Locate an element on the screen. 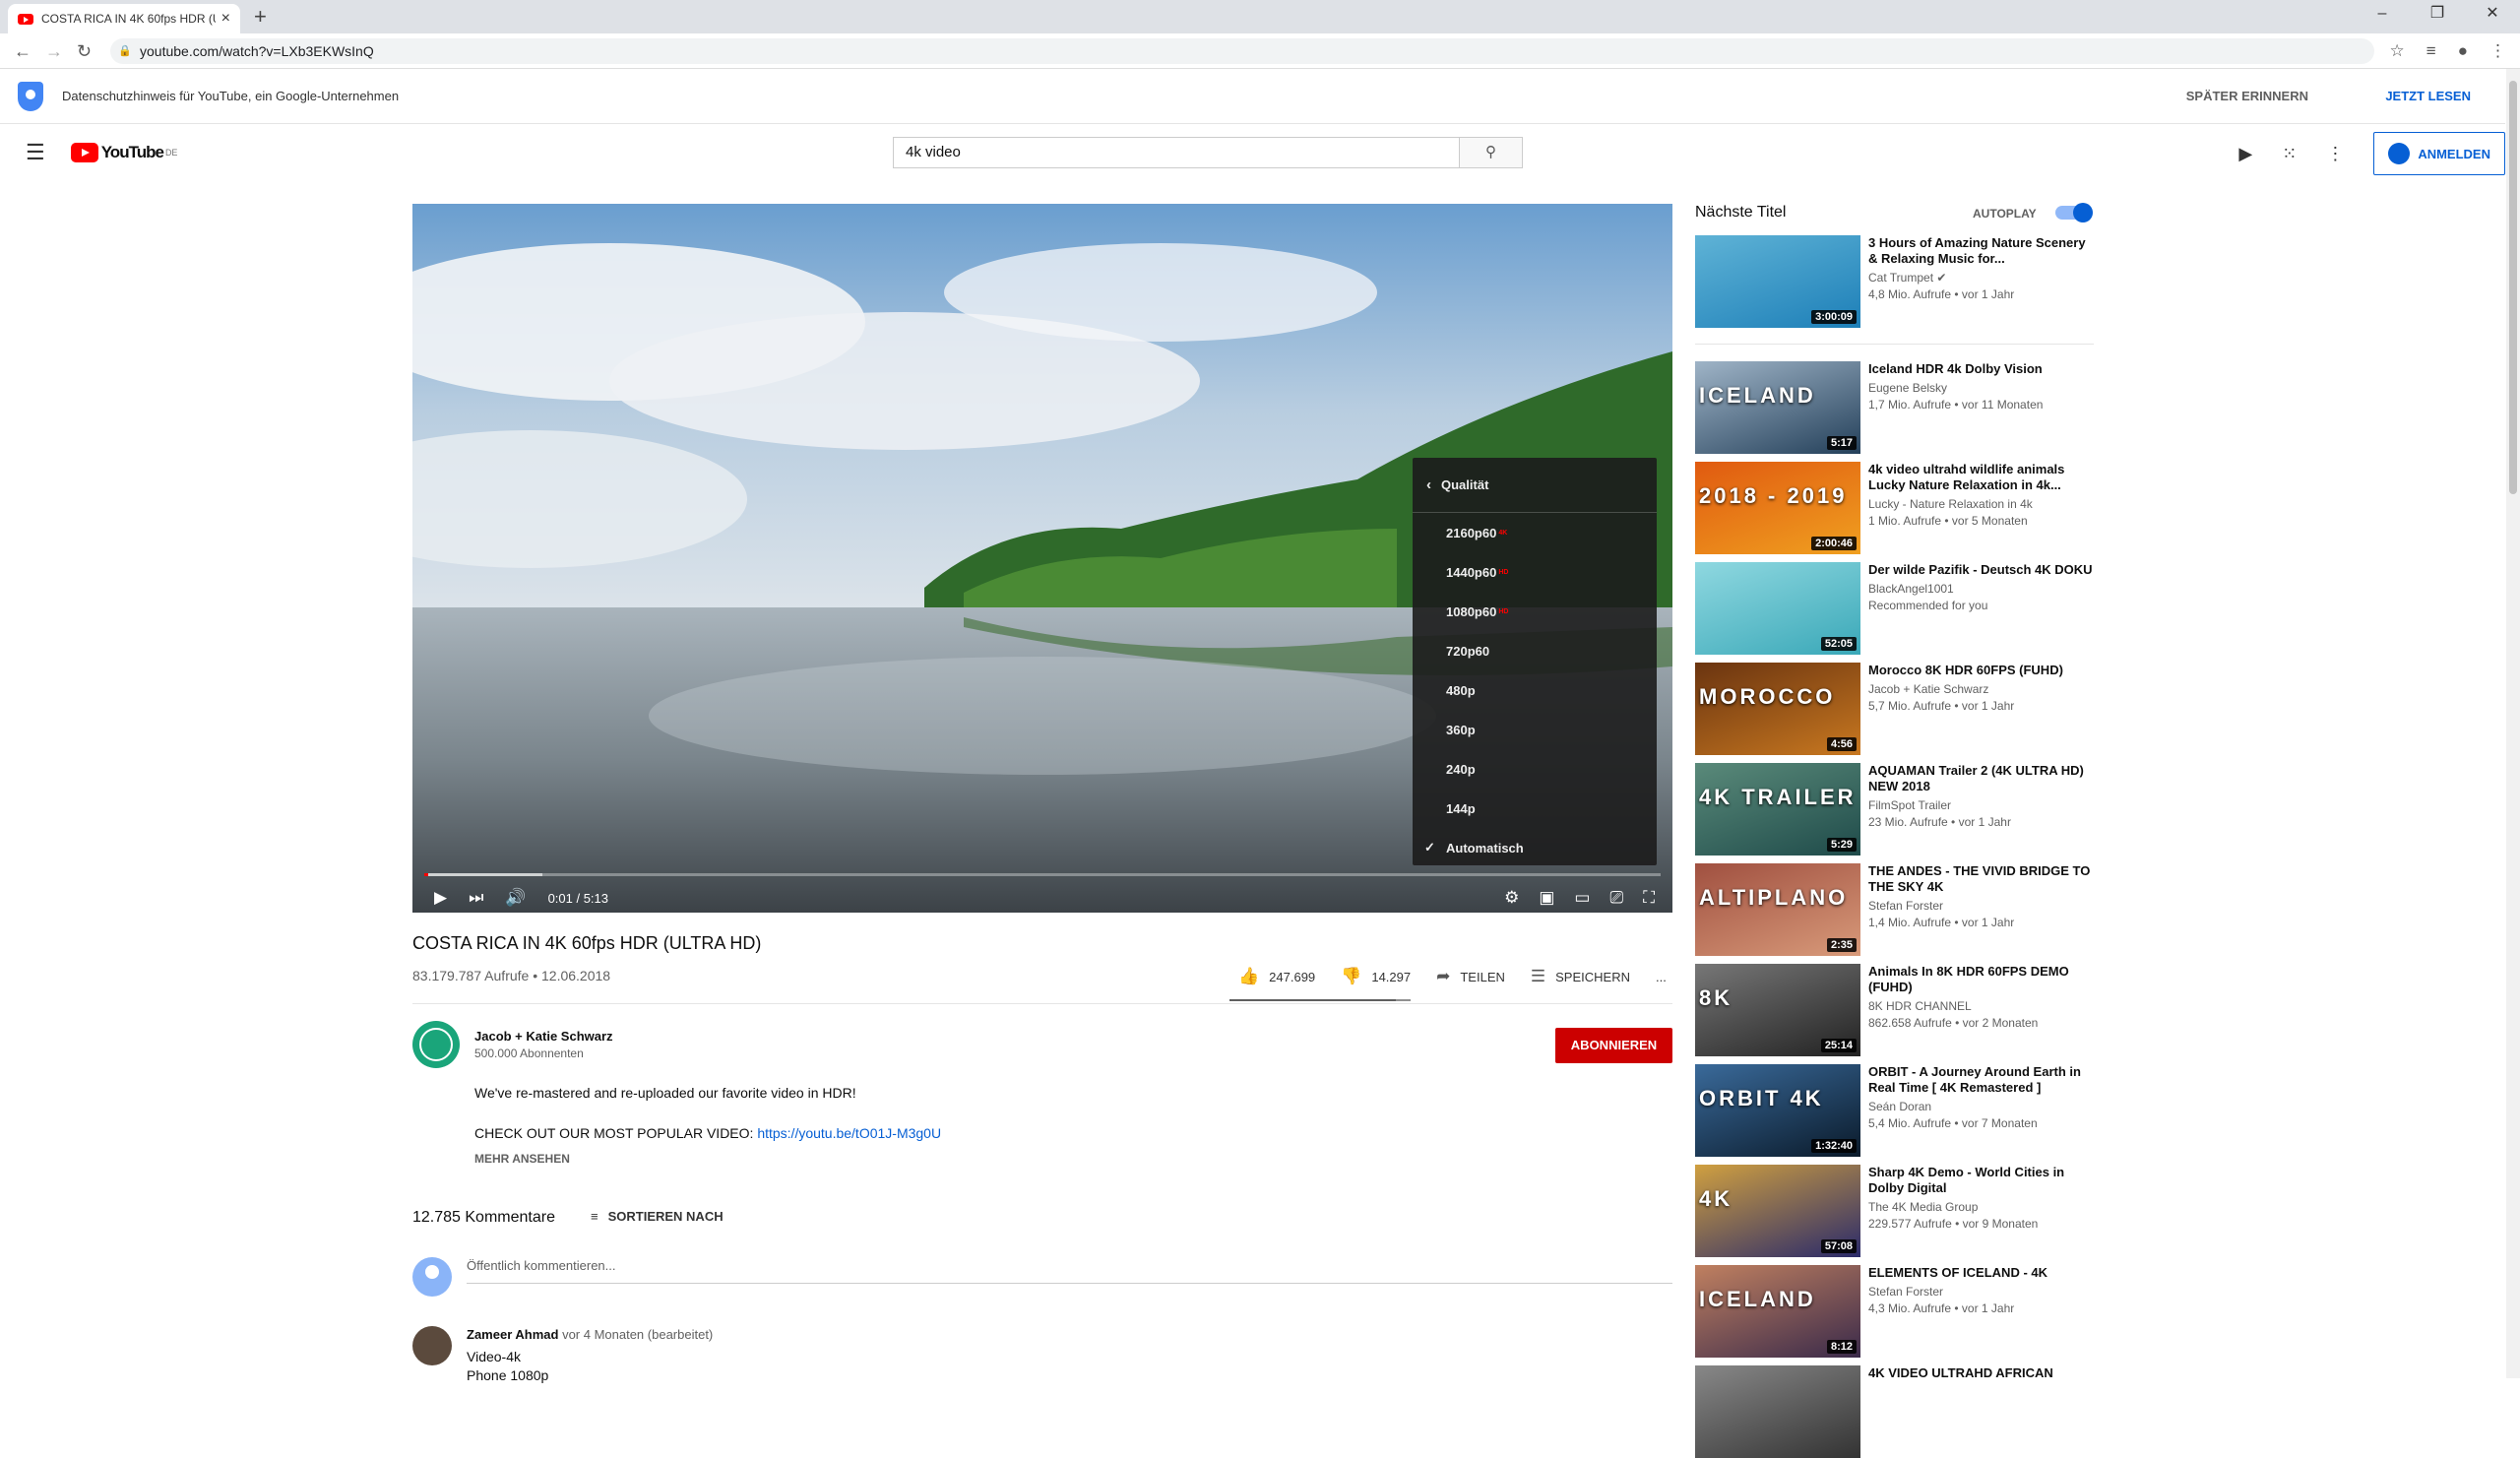  quality-option: 360p is located at coordinates (1535, 729).